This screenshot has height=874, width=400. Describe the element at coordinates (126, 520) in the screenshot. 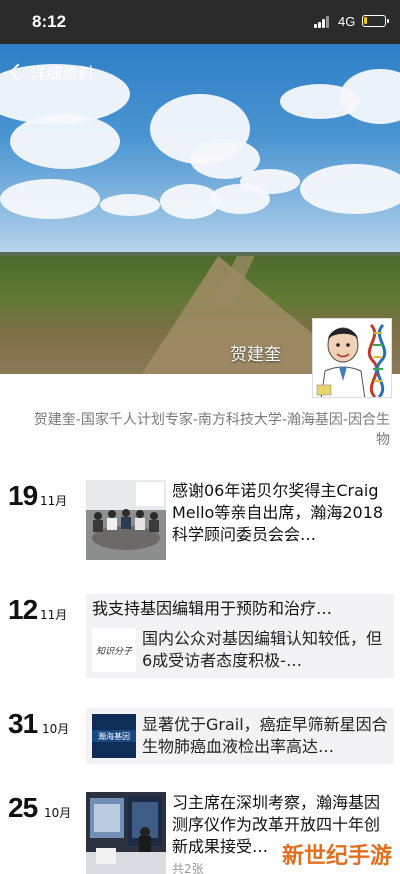

I see `post-photo-meeting` at that location.